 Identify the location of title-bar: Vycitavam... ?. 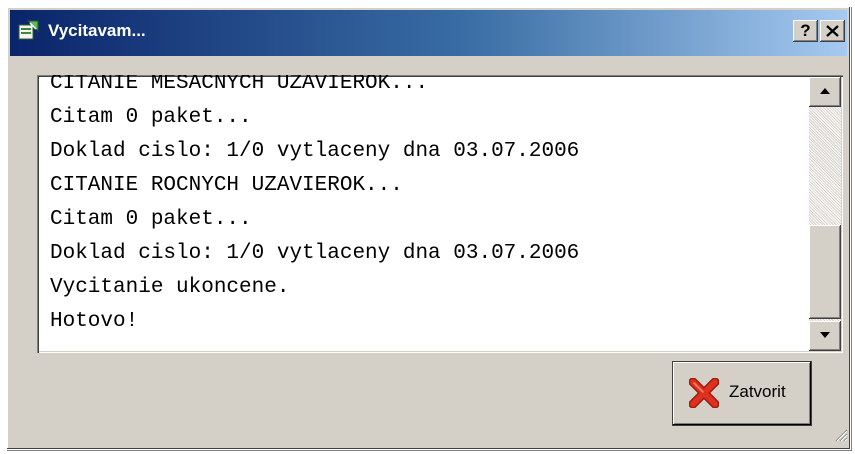
(428, 33).